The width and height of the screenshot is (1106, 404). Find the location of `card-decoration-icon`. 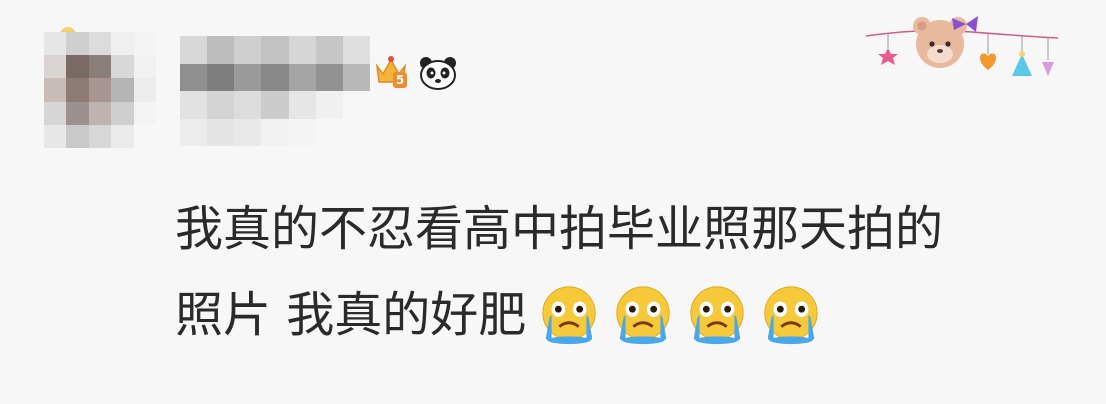

card-decoration-icon is located at coordinates (962, 46).